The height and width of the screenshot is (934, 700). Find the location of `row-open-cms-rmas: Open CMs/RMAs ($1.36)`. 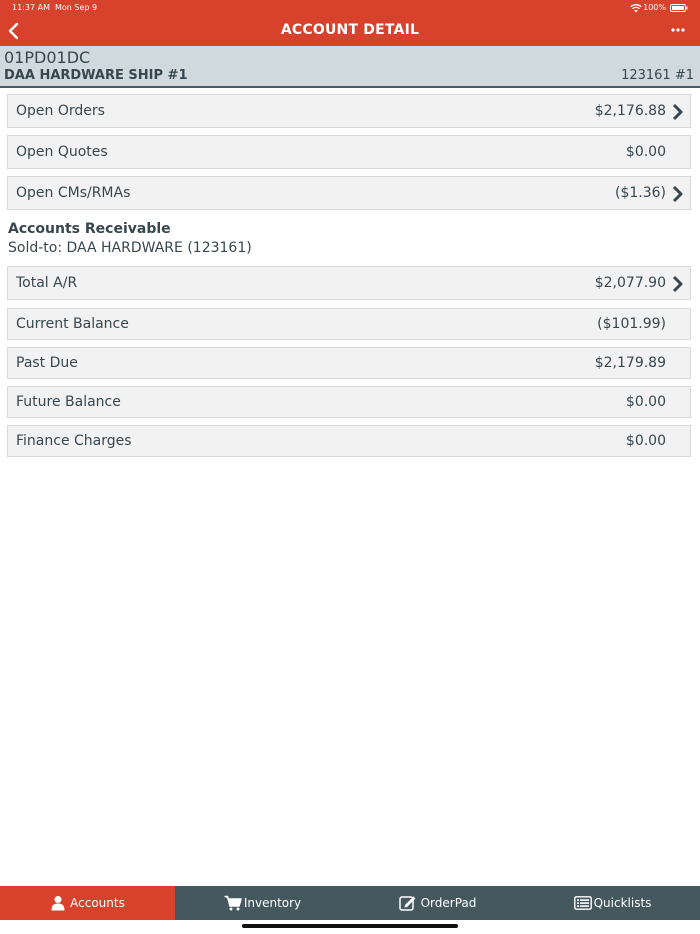

row-open-cms-rmas: Open CMs/RMAs ($1.36) is located at coordinates (349, 193).